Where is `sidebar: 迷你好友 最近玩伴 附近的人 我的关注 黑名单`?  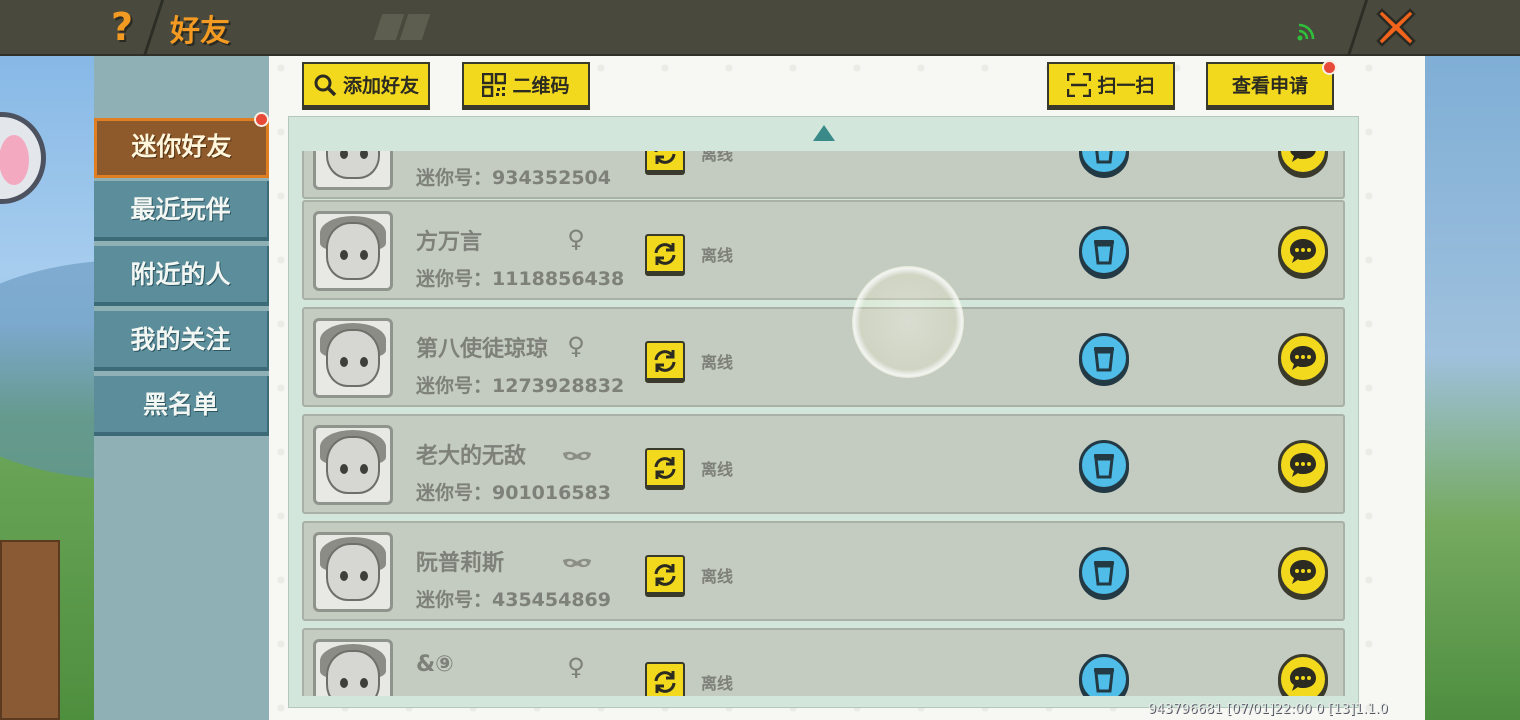
sidebar: 迷你好友 最近玩伴 附近的人 我的关注 黑名单 is located at coordinates (181, 388).